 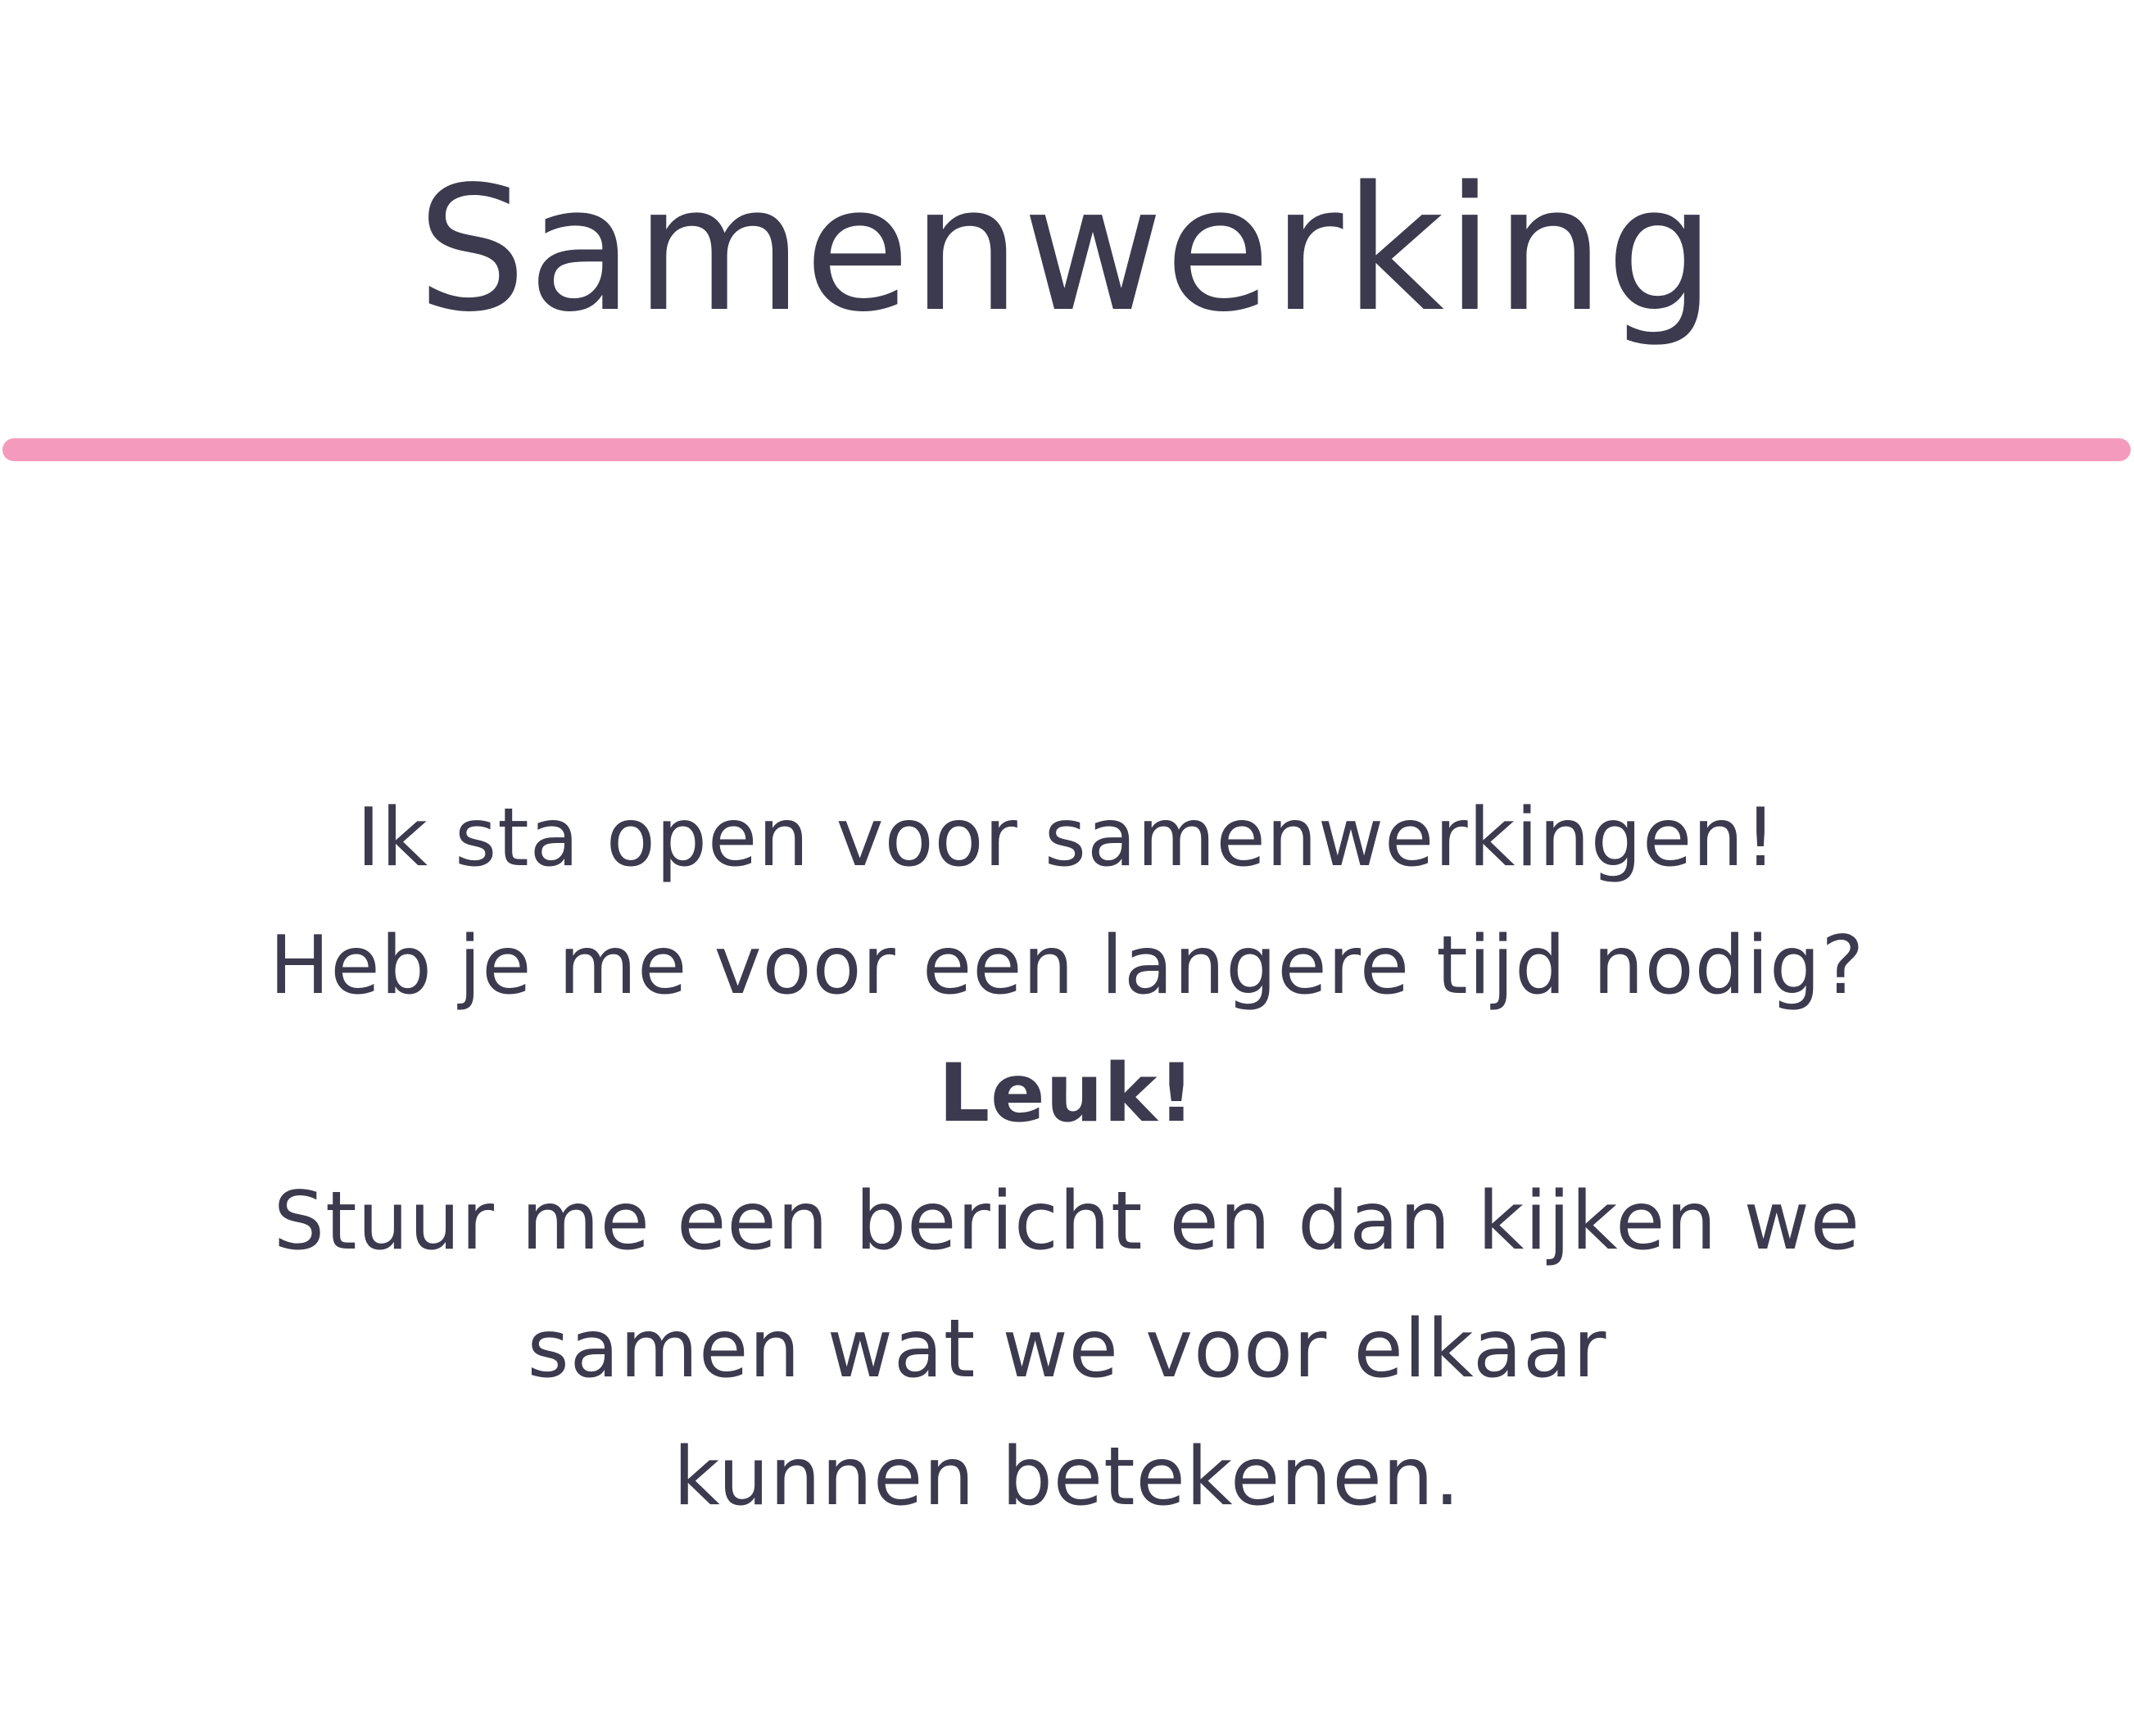 I want to click on message-line-emphasis: Leuk!, so click(x=1067, y=1093).